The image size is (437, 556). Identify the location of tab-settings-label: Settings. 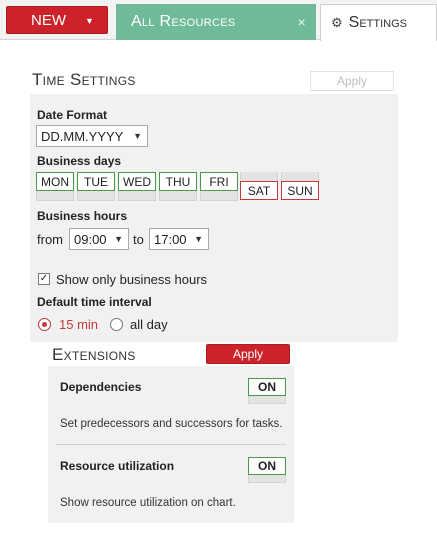
(377, 22).